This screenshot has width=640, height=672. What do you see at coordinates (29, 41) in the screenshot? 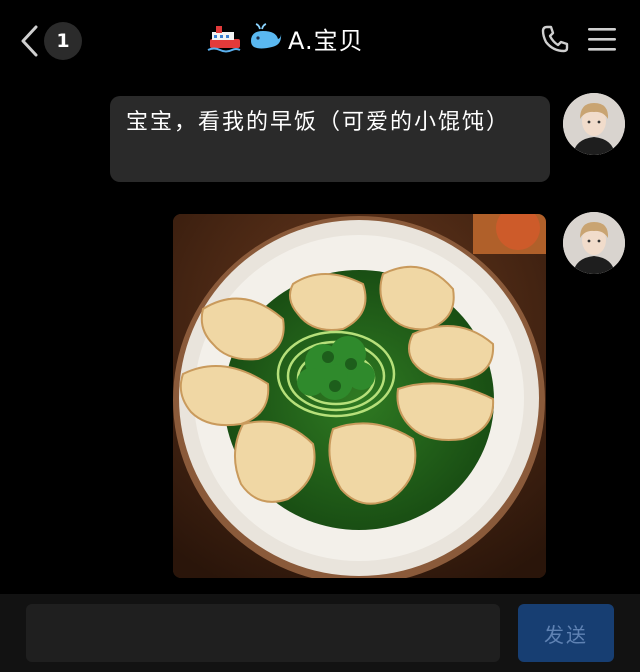
I see `chevron-left-icon` at bounding box center [29, 41].